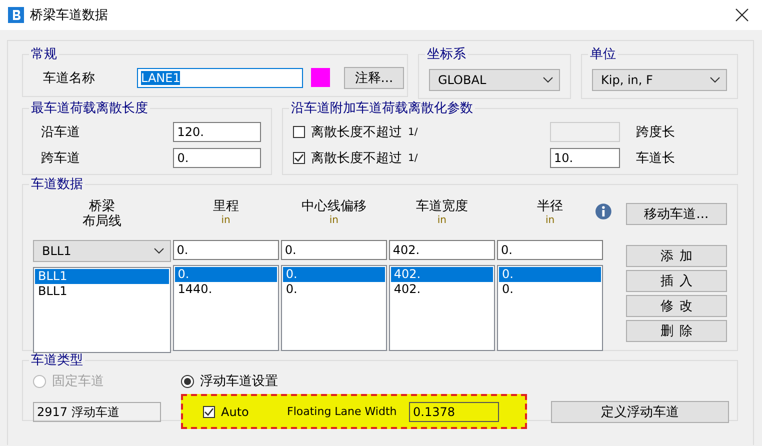 This screenshot has width=762, height=446. What do you see at coordinates (494, 80) in the screenshot?
I see `coordinate-dropdown: GLOBAL` at bounding box center [494, 80].